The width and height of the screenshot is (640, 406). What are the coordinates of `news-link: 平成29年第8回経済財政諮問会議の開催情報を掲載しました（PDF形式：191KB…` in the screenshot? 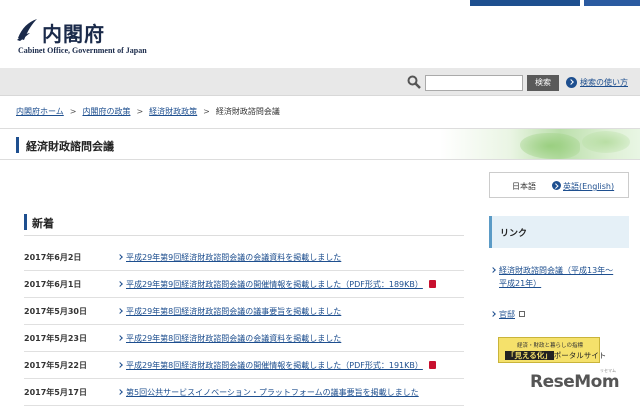 It's located at (281, 365).